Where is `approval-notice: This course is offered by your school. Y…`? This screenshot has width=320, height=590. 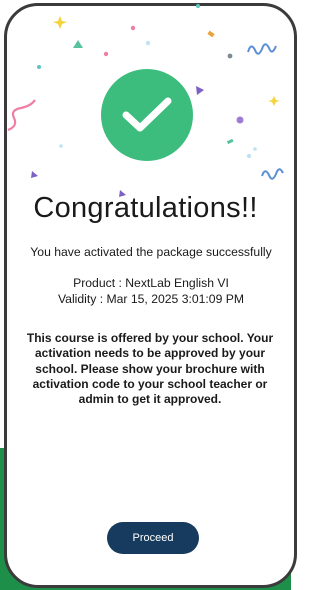 approval-notice: This course is offered by your school. Y… is located at coordinates (150, 369).